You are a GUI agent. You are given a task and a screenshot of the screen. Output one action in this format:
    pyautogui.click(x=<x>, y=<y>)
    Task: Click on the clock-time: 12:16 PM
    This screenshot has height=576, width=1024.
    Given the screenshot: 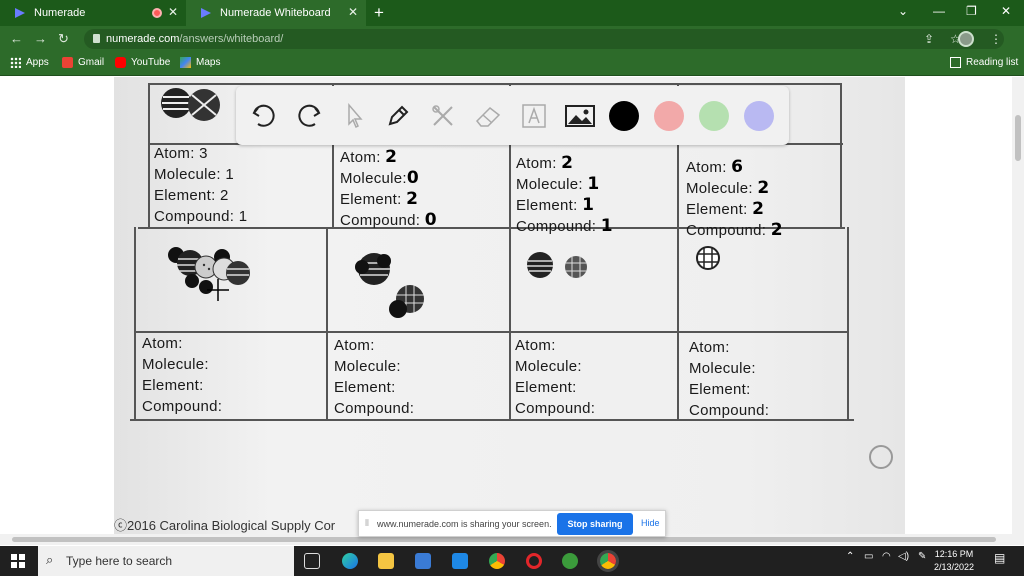 What is the action you would take?
    pyautogui.click(x=954, y=554)
    